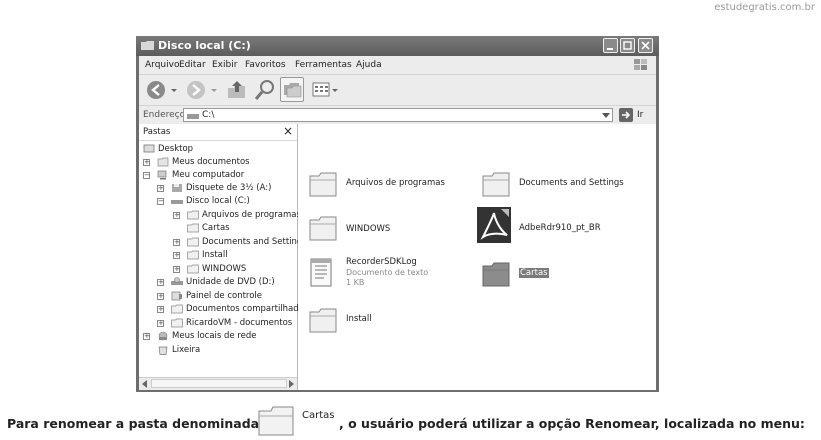 Image resolution: width=821 pixels, height=440 pixels. Describe the element at coordinates (157, 132) in the screenshot. I see `pane-title: Pastas` at that location.